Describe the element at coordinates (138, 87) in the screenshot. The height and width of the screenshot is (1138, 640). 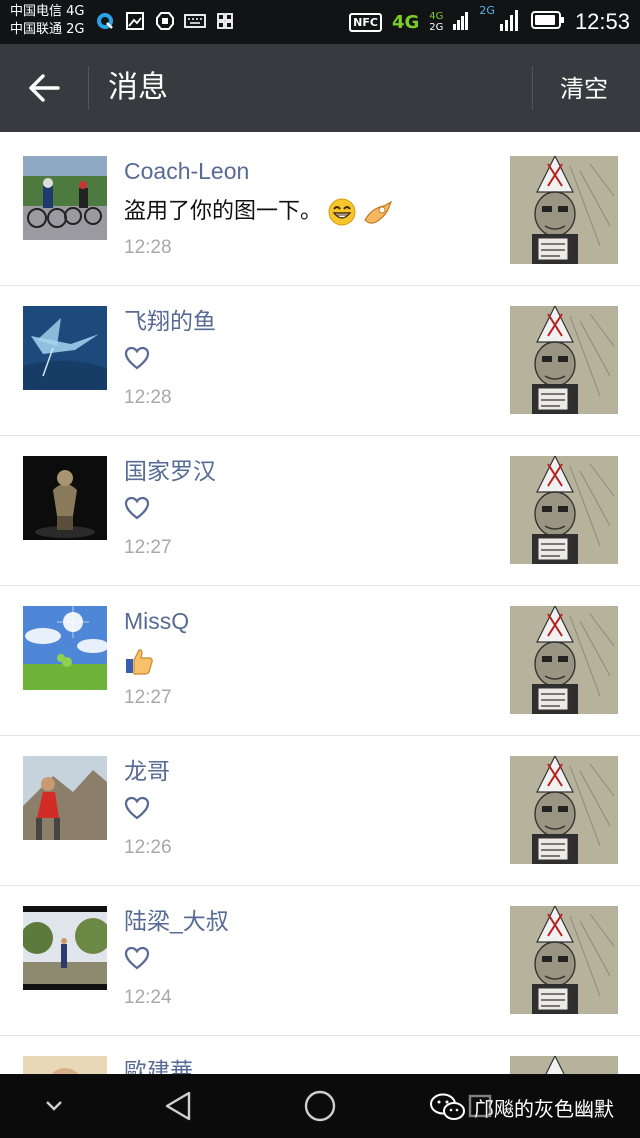
I see `page-title: 消息` at that location.